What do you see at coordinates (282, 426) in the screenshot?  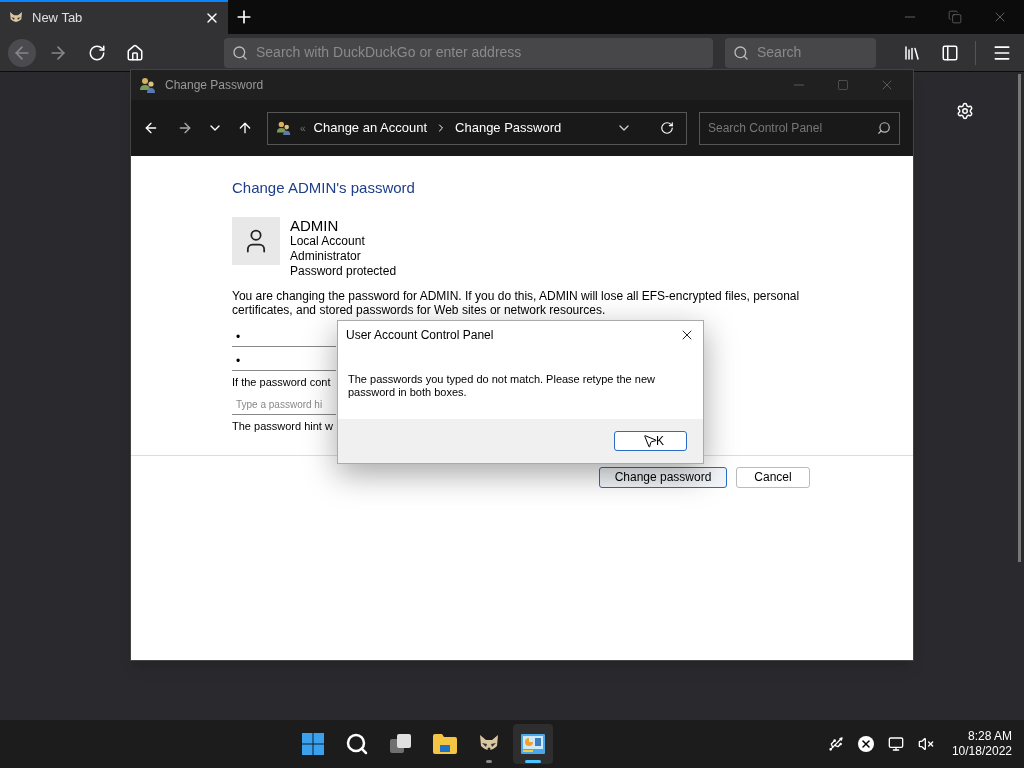 I see `hint-note: The password hint w` at bounding box center [282, 426].